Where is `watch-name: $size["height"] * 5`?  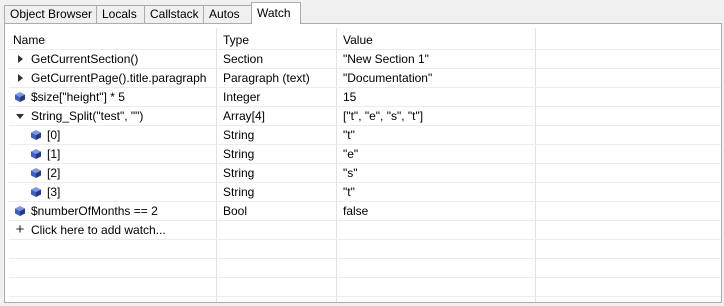 watch-name: $size["height"] * 5 is located at coordinates (78, 97).